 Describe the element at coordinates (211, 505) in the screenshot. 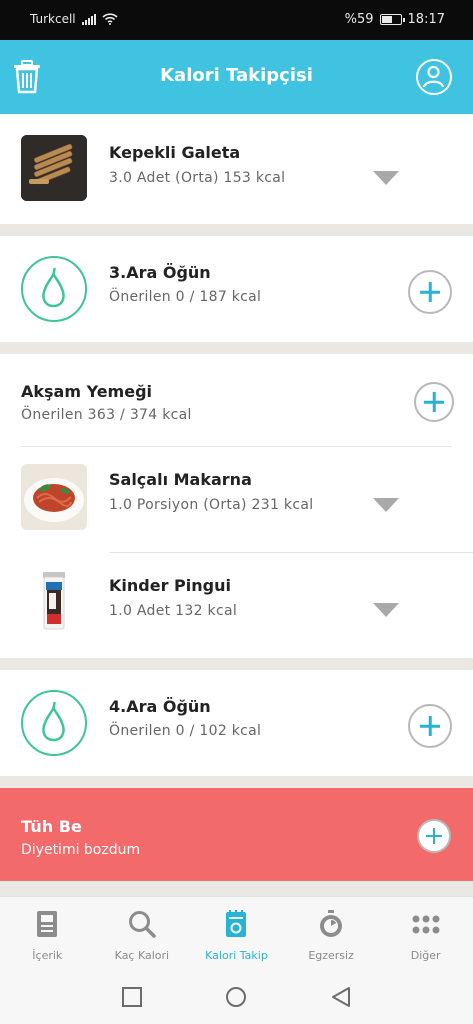

I see `food-detail: 1.0 Porsiyon (Orta) 231 kcal` at that location.